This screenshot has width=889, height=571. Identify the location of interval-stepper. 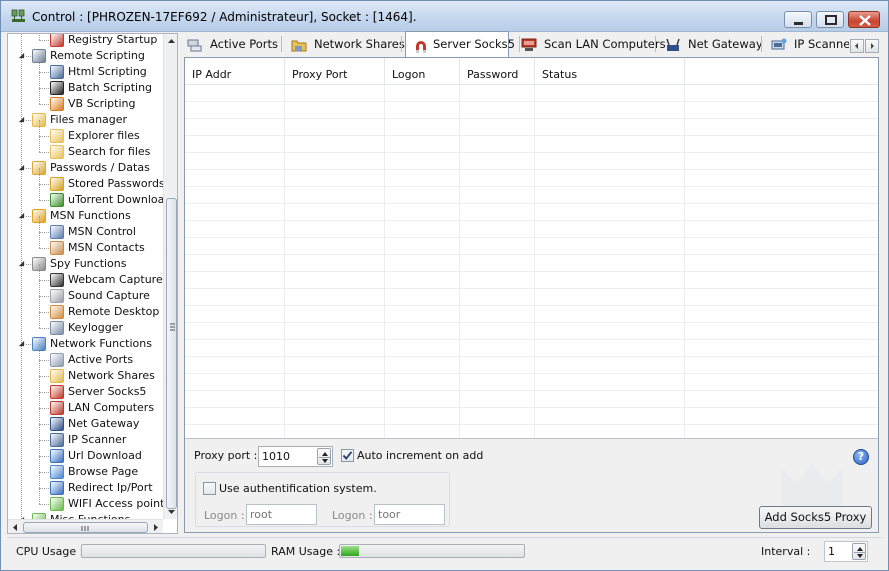
(859, 551).